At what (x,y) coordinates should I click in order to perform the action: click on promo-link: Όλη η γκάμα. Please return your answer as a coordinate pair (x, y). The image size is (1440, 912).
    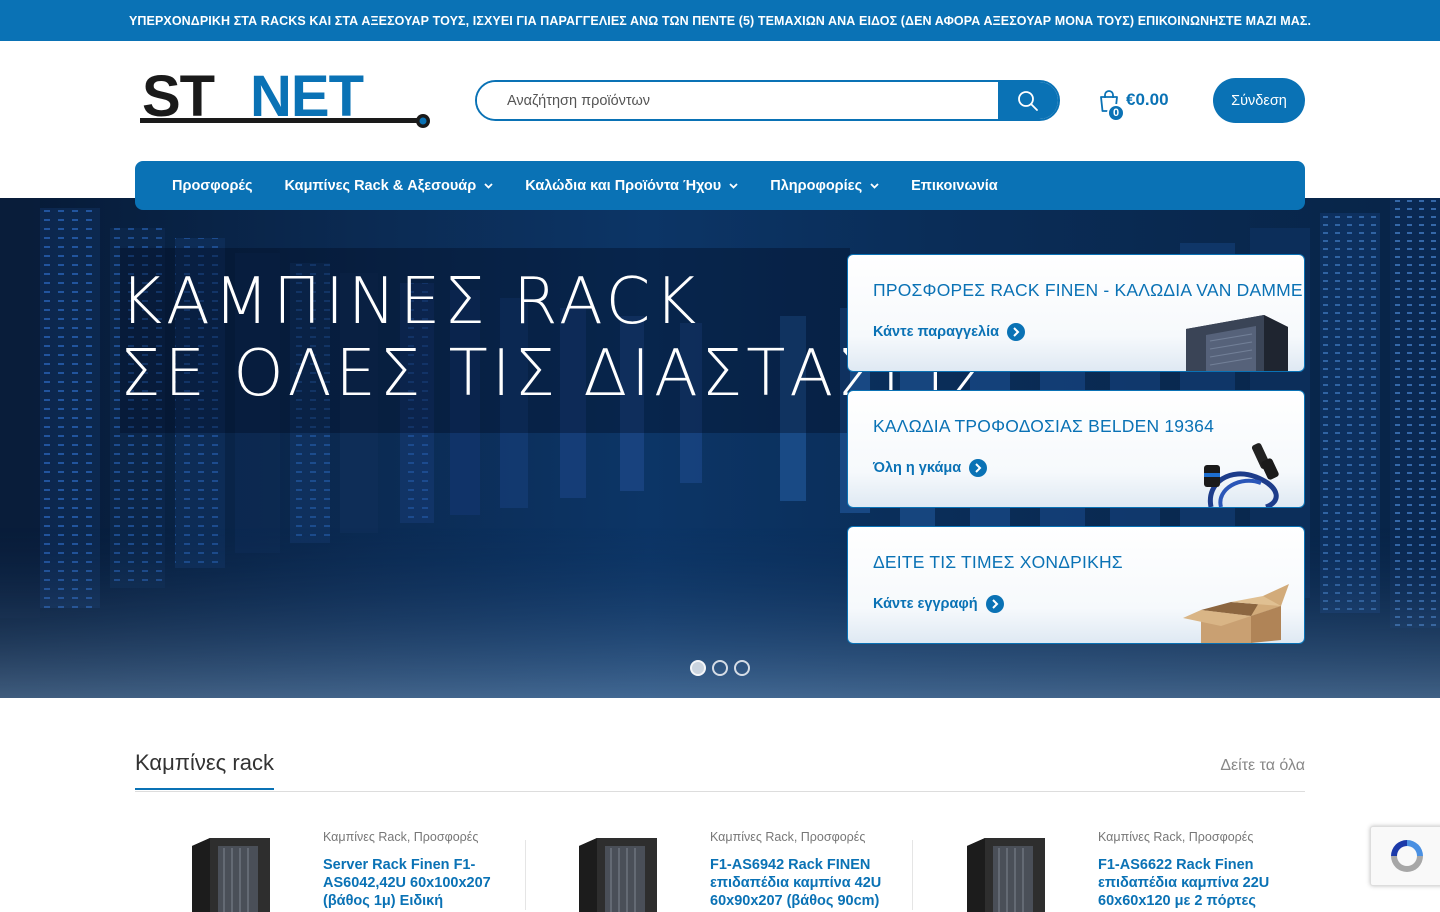
    Looking at the image, I should click on (930, 468).